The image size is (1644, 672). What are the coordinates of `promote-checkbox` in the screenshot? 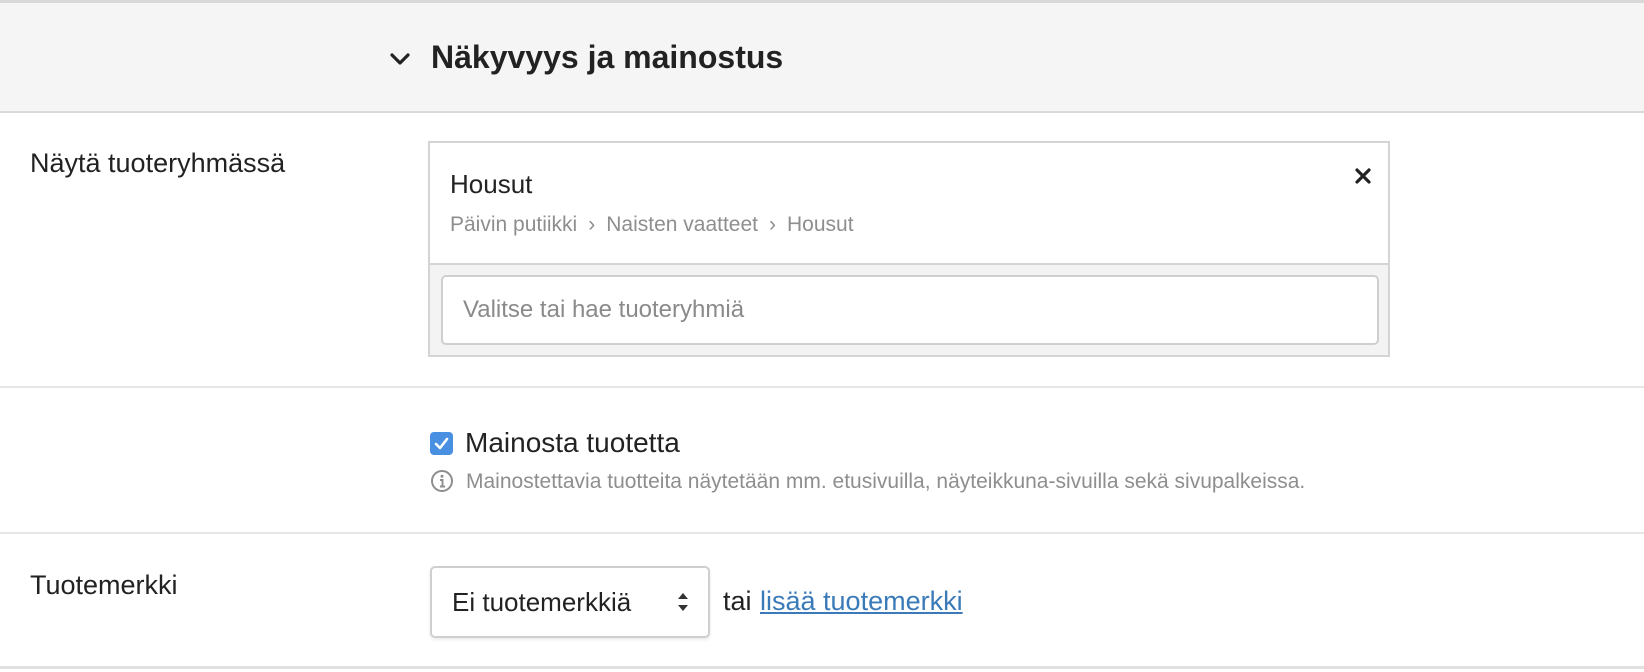 It's located at (441, 443).